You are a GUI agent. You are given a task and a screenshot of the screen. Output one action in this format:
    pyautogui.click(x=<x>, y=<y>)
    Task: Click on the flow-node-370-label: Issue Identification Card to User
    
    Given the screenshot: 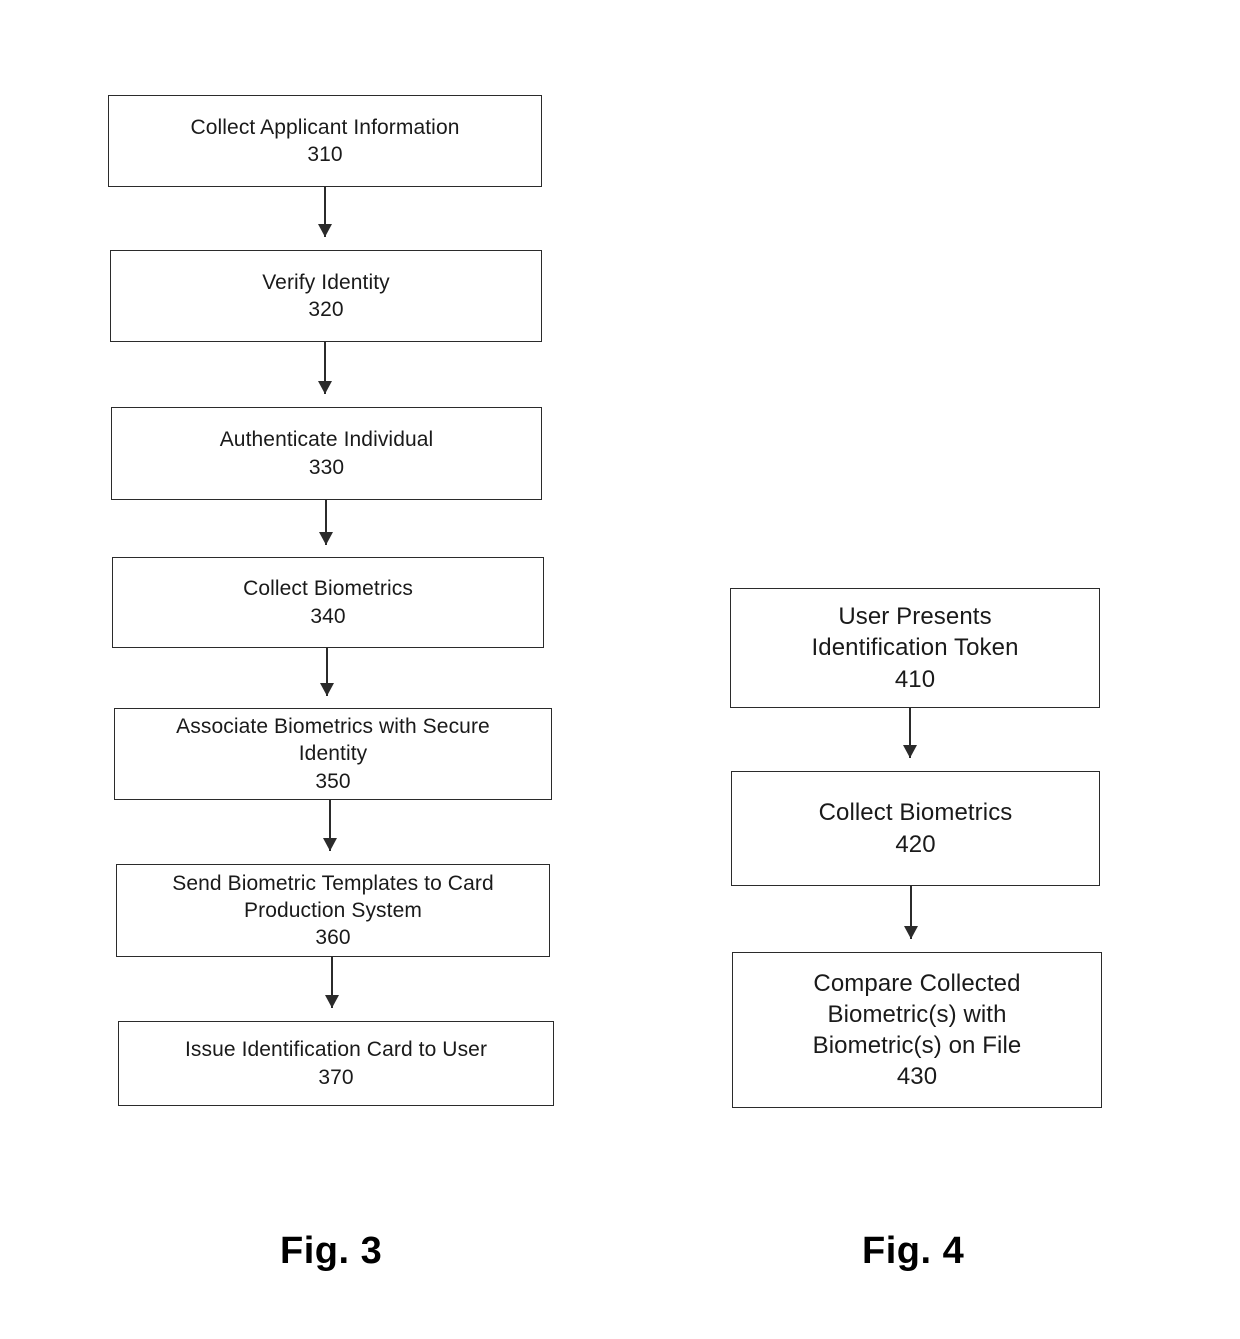 What is the action you would take?
    pyautogui.click(x=336, y=1050)
    